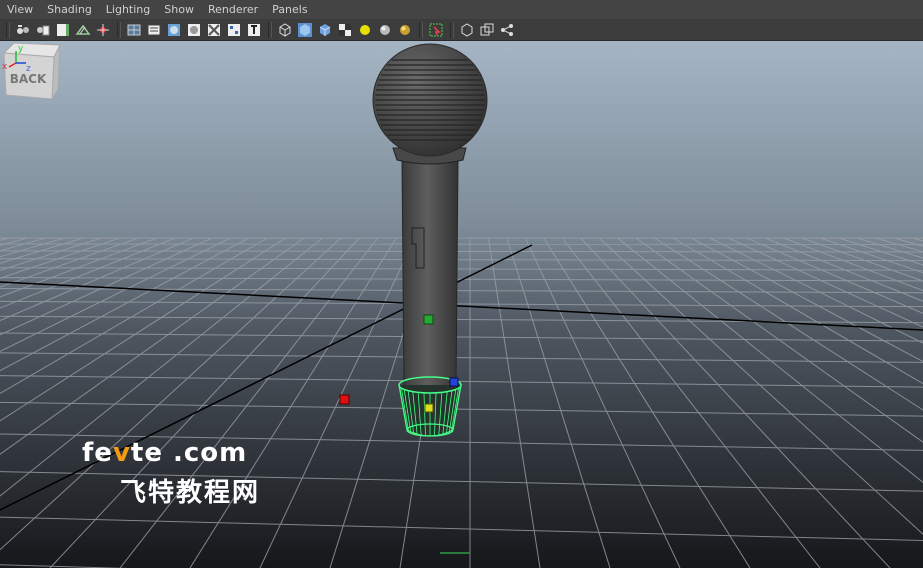  Describe the element at coordinates (21, 49) in the screenshot. I see `axis-label-y: y` at that location.